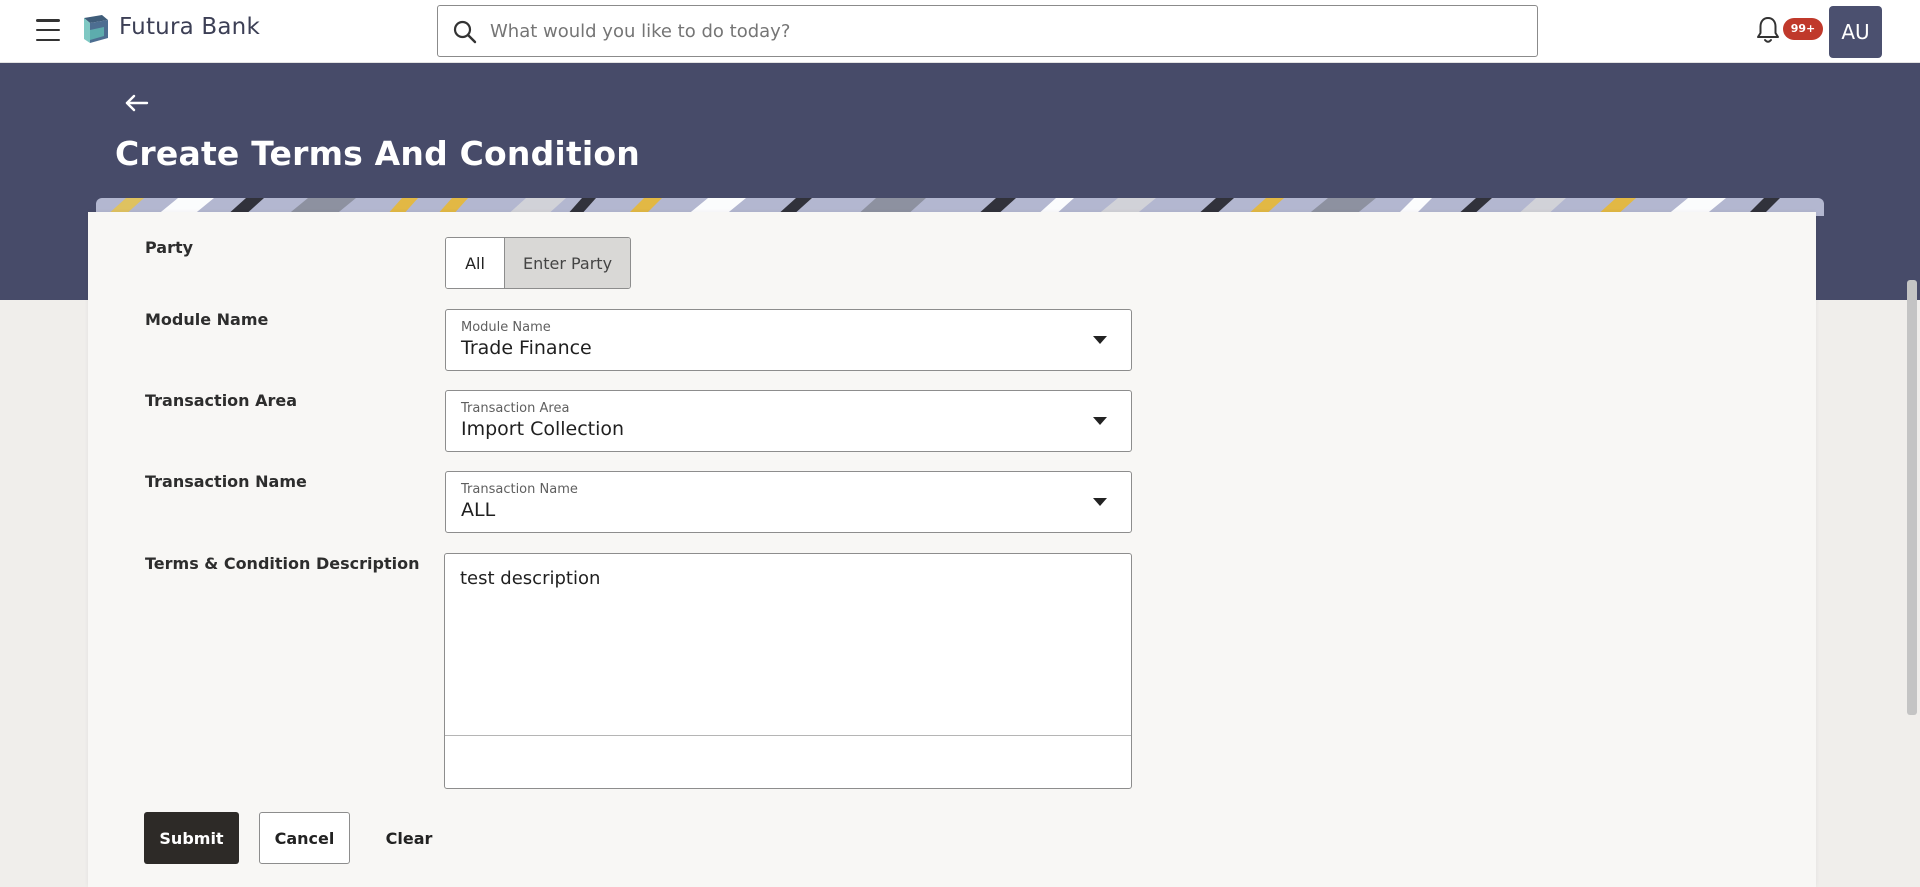 Image resolution: width=1920 pixels, height=887 pixels. I want to click on transaction-area-select: Transaction Area Import Collection, so click(788, 421).